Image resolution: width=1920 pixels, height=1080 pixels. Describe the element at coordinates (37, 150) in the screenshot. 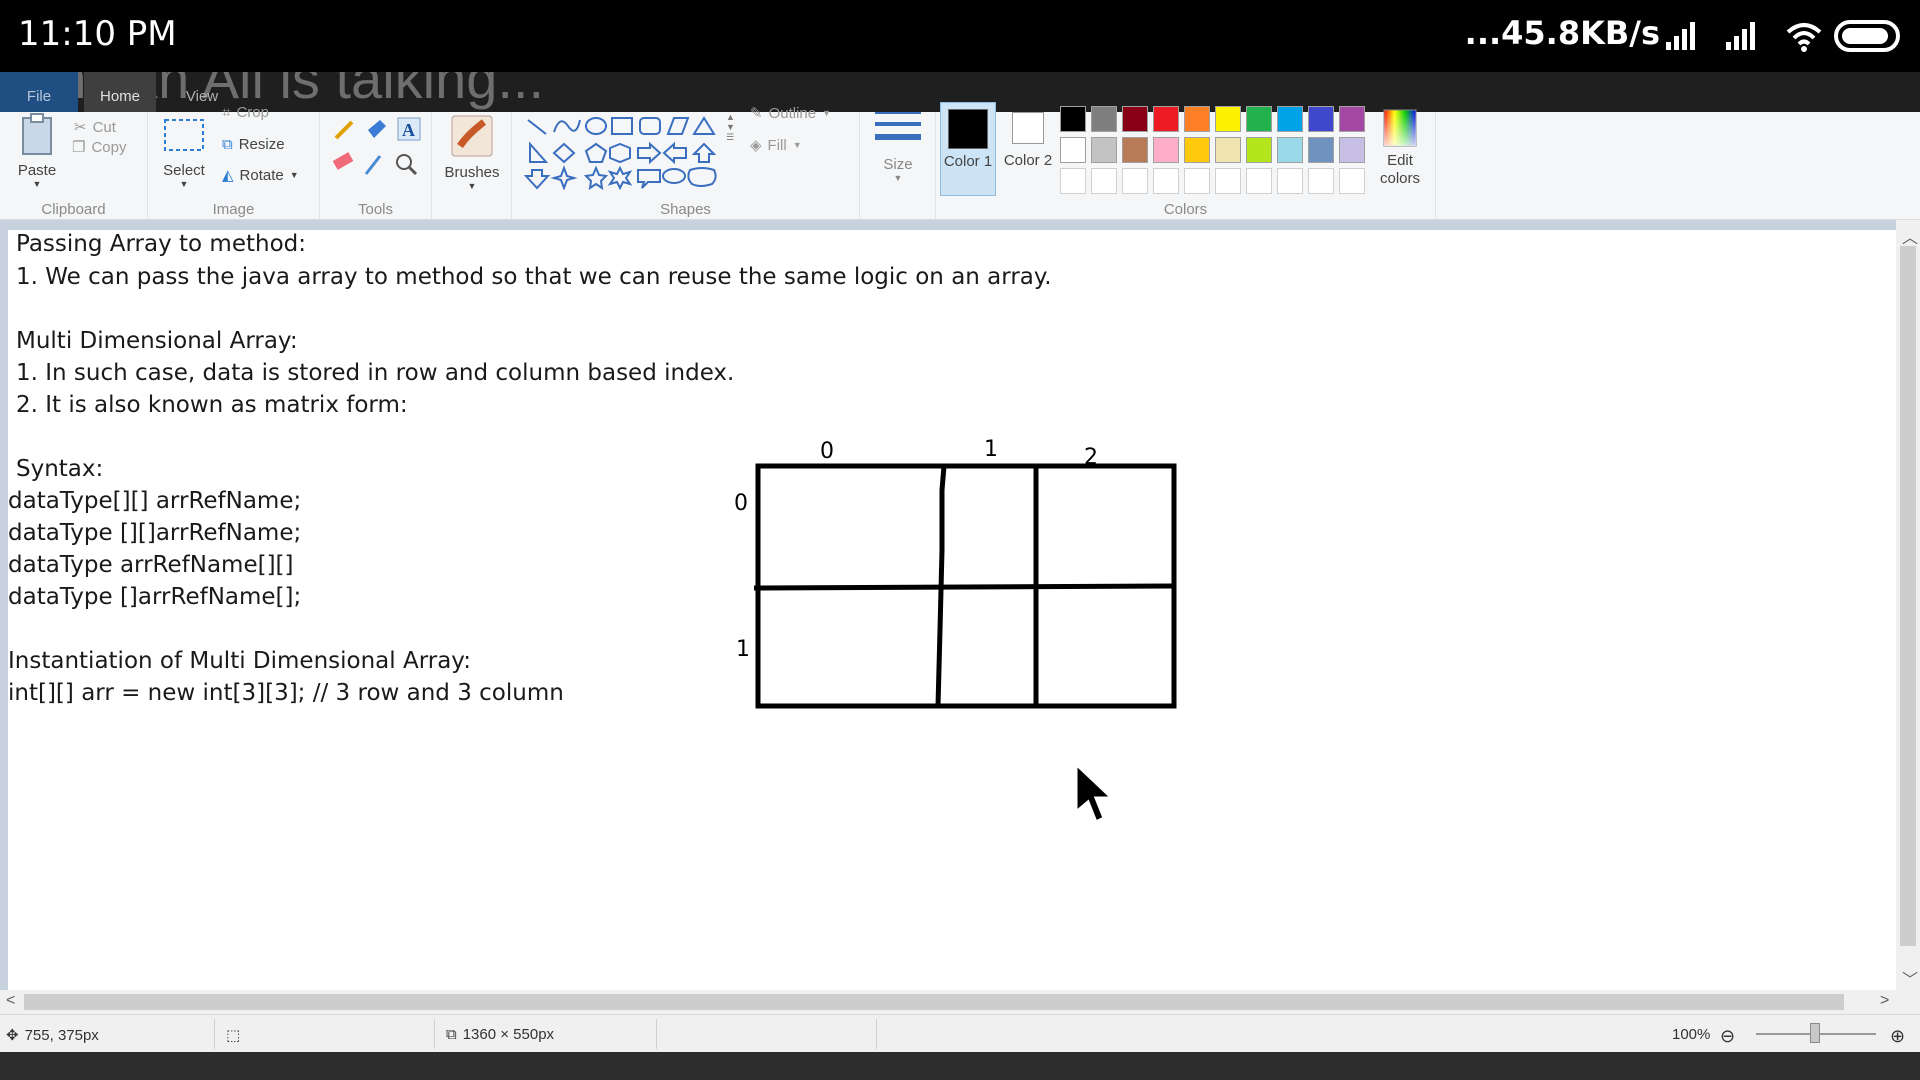

I see `paste-button: Paste ▼` at that location.